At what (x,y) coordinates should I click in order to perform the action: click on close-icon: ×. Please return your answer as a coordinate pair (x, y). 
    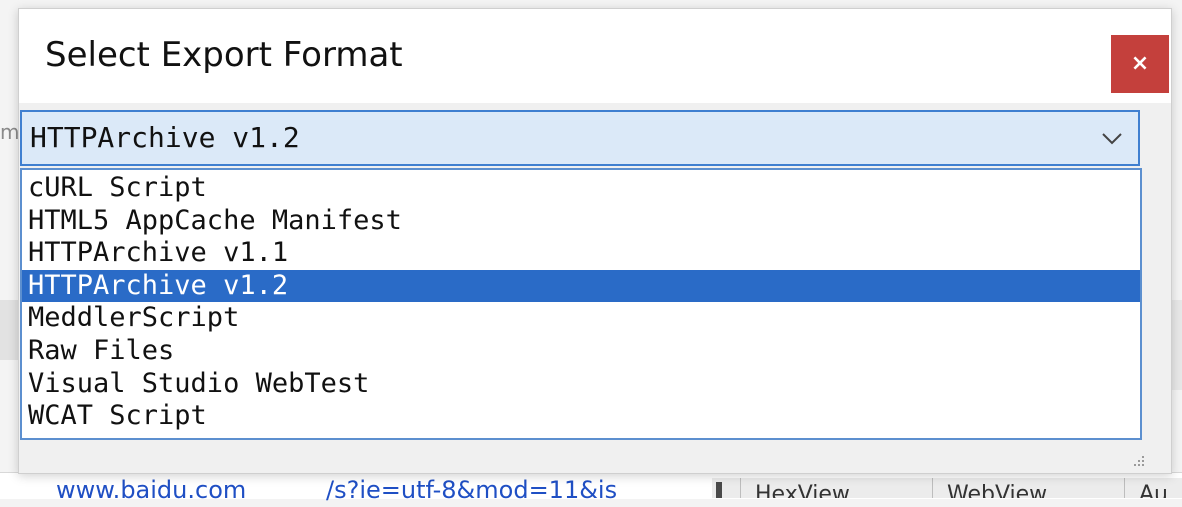
    Looking at the image, I should click on (1140, 63).